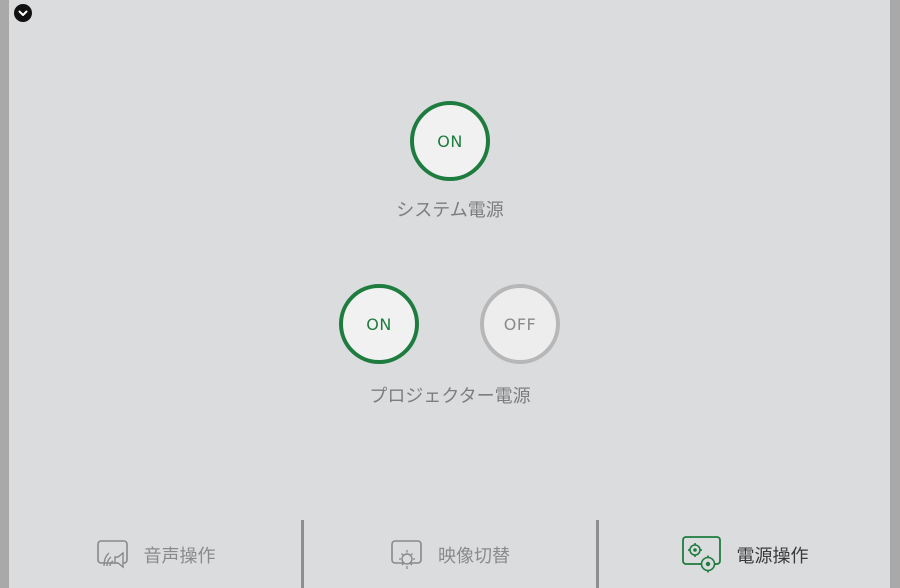 This screenshot has height=588, width=900. I want to click on collapse-button, so click(23, 13).